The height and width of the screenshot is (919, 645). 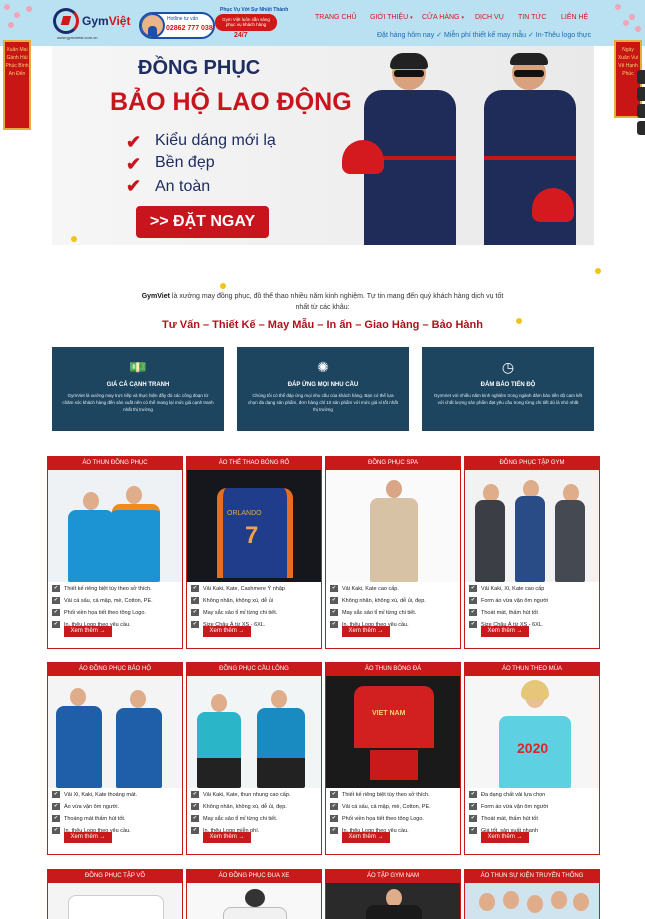 I want to click on side-tab-zalo-icon, so click(x=641, y=111).